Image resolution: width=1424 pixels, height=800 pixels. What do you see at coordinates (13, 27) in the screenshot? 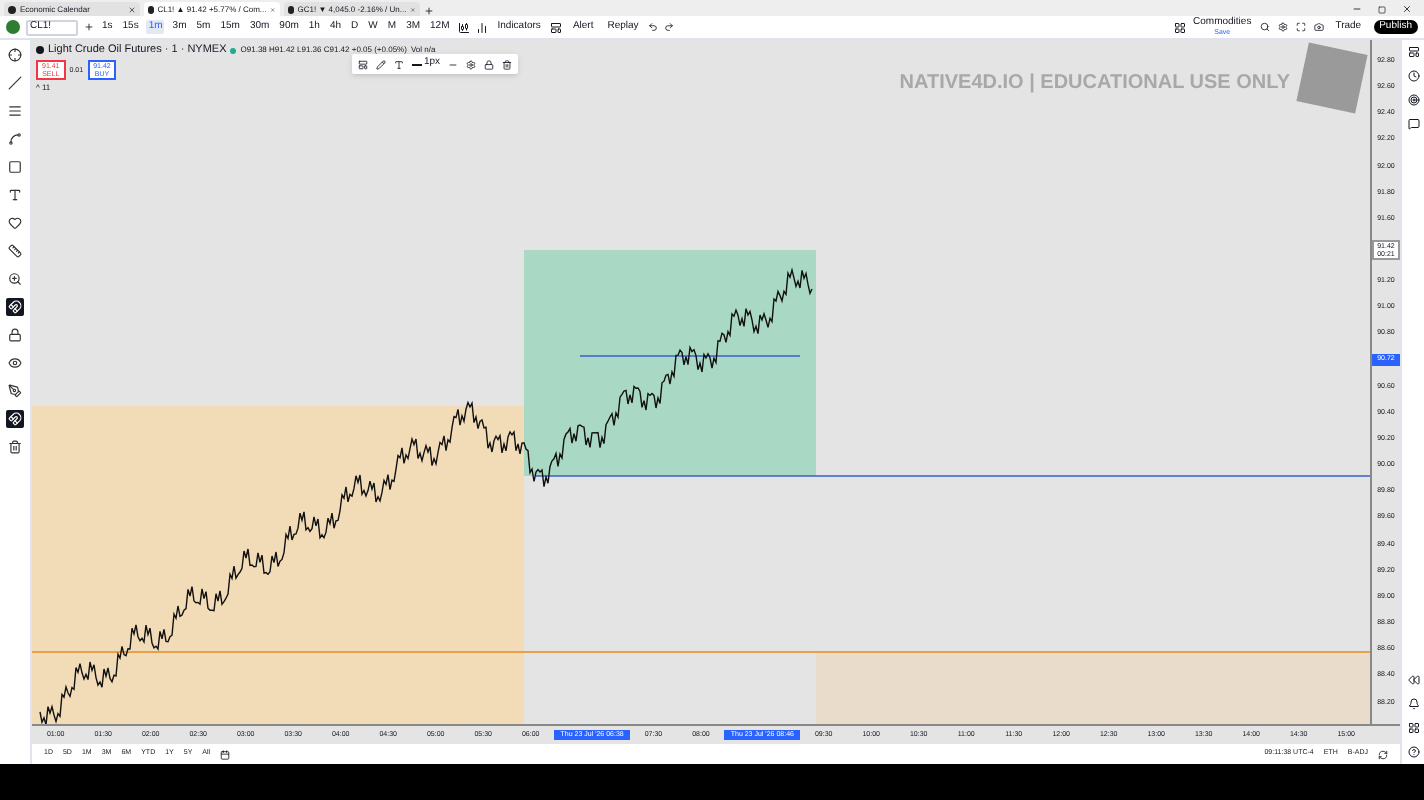
I see `avatar` at bounding box center [13, 27].